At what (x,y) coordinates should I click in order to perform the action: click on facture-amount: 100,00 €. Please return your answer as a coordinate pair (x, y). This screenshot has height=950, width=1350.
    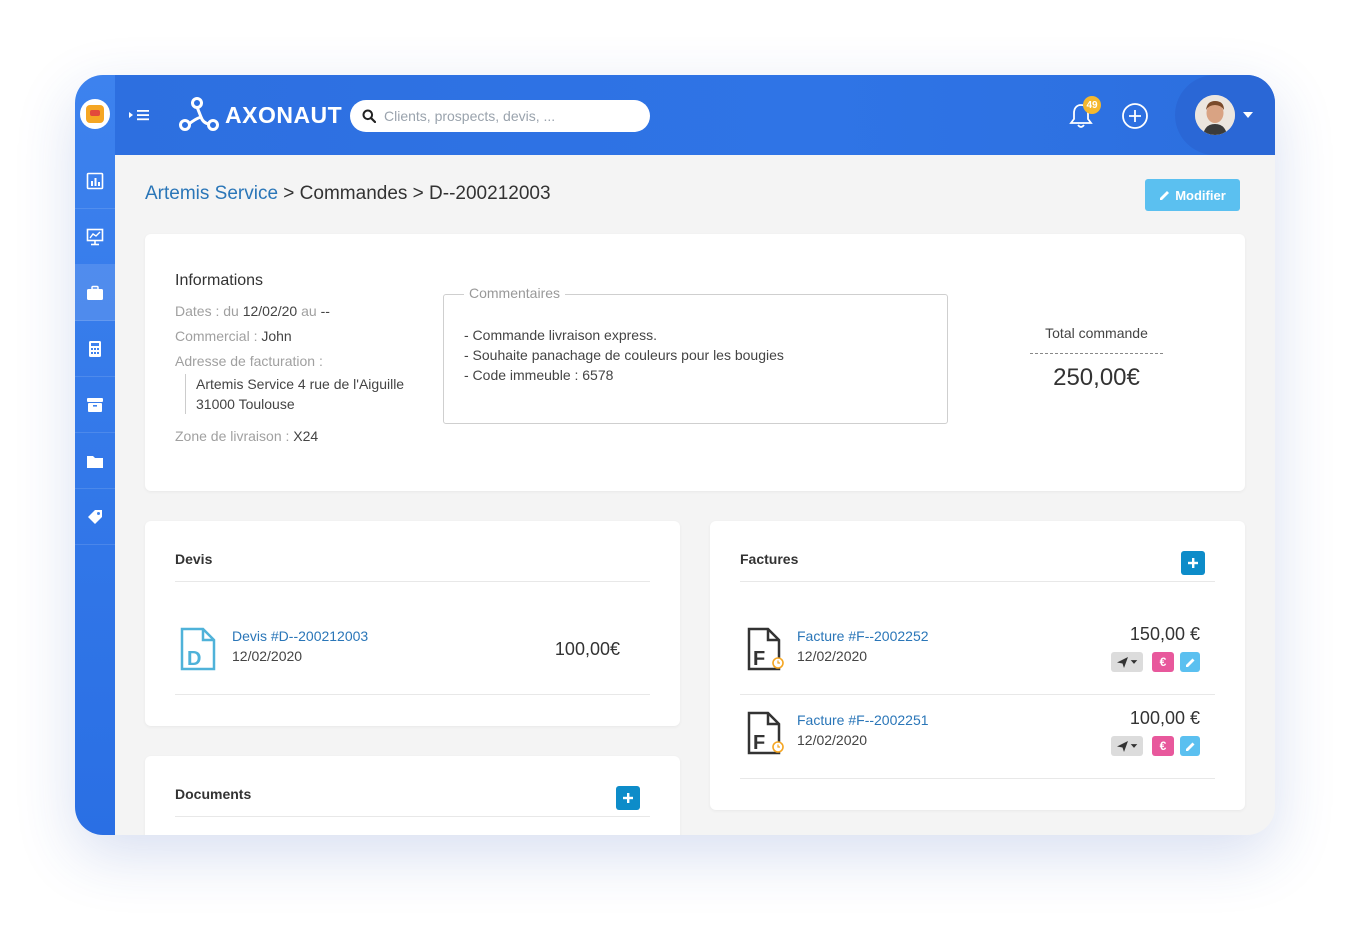
    Looking at the image, I should click on (1164, 718).